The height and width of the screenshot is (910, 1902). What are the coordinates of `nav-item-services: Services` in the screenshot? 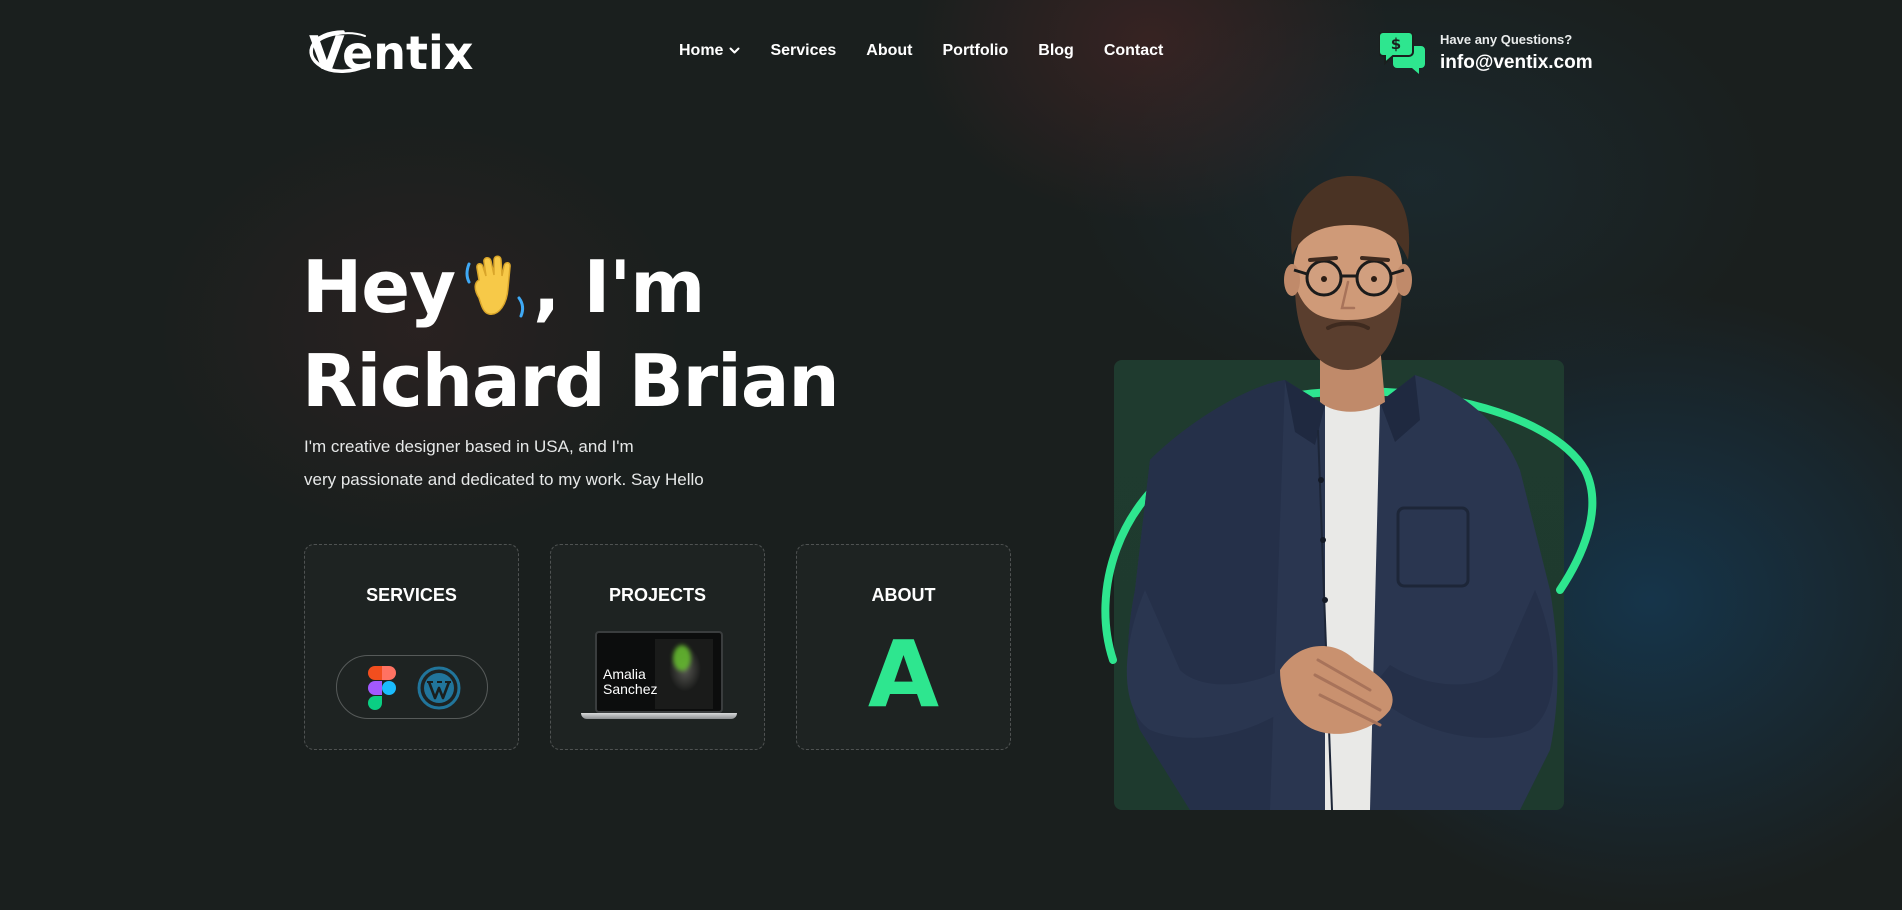 It's located at (803, 51).